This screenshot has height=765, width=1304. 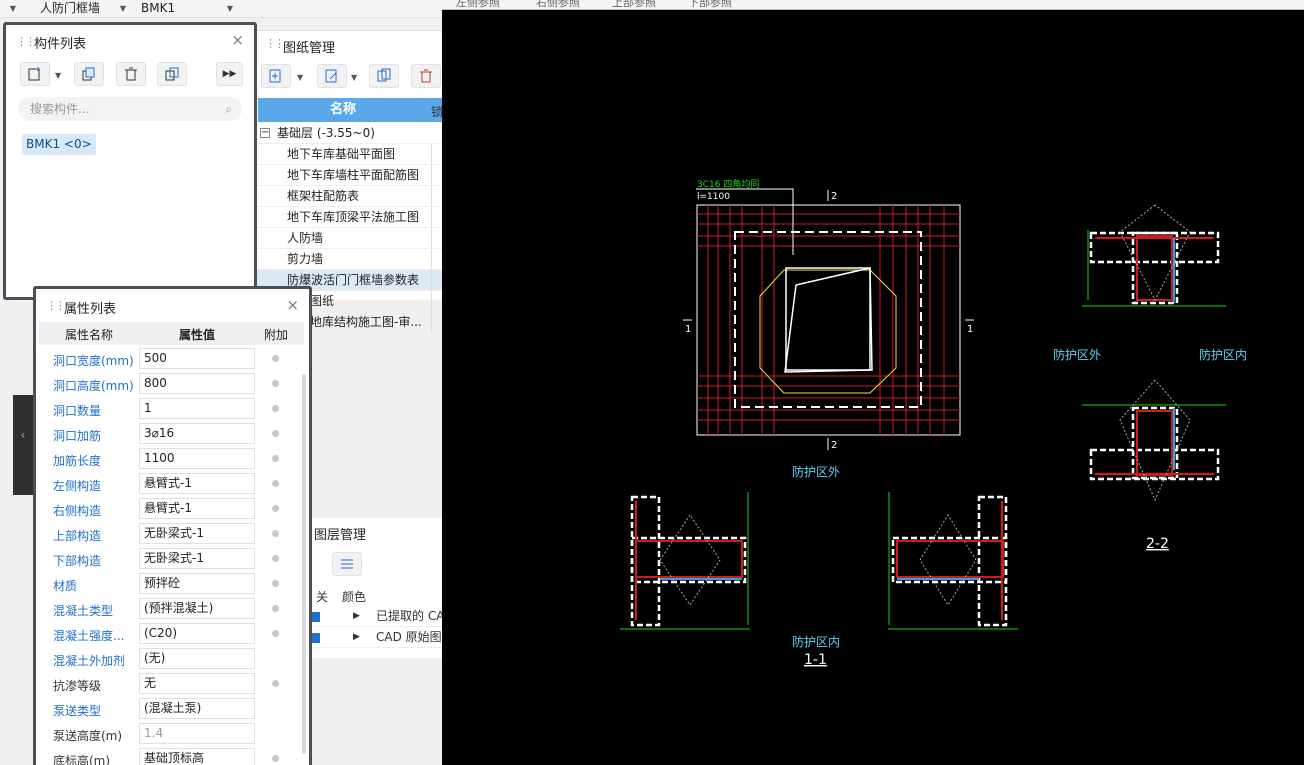 I want to click on layer-copy-button, so click(x=172, y=74).